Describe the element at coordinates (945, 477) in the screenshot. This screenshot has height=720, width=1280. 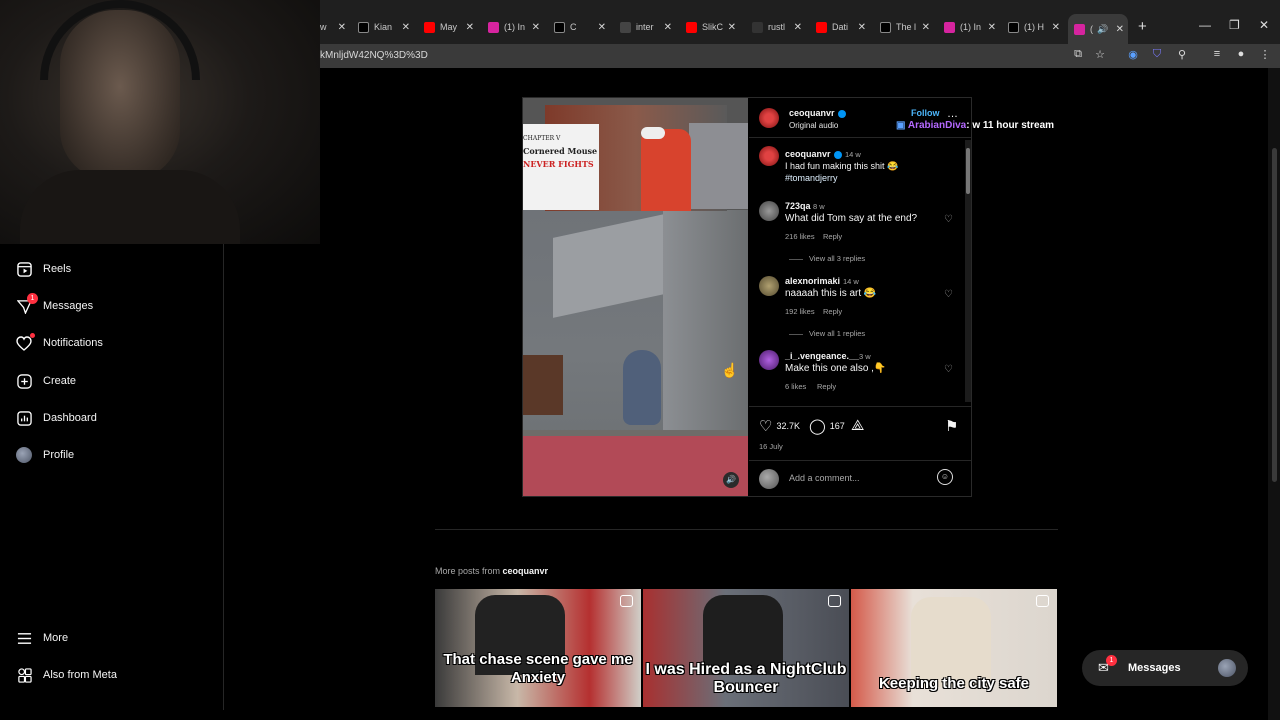
I see `emoji-icon: ☺` at that location.